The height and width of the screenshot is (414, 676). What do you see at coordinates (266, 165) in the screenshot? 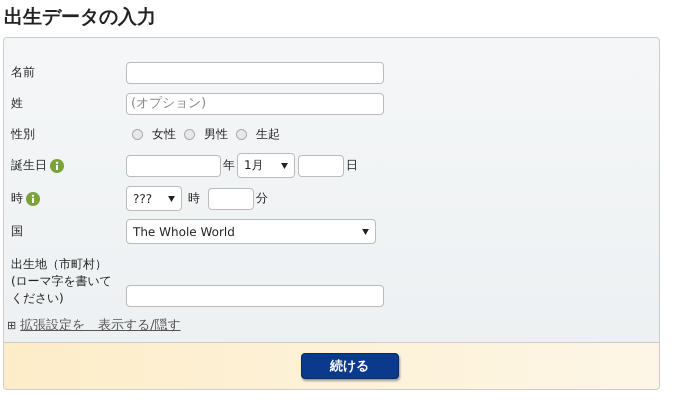
I see `month-dropdown: 1月` at bounding box center [266, 165].